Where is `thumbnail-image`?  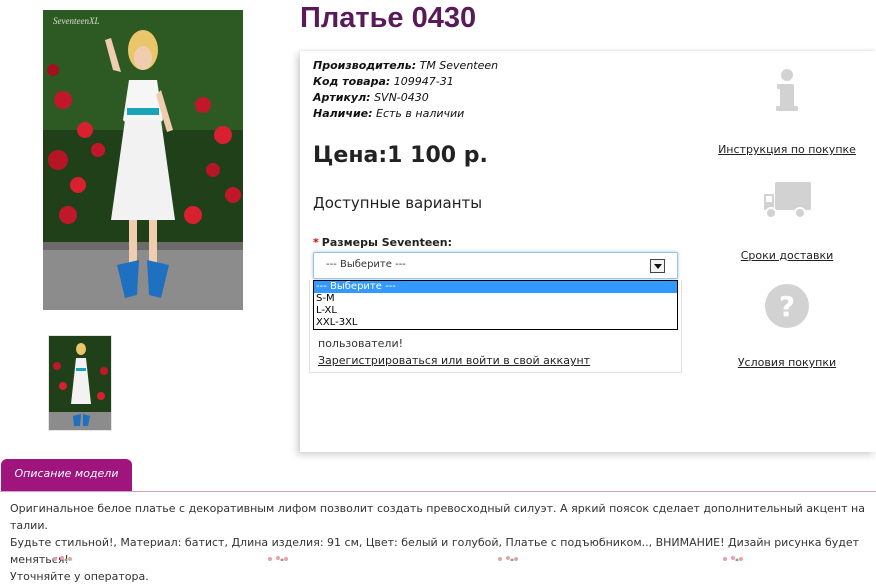 thumbnail-image is located at coordinates (80, 383).